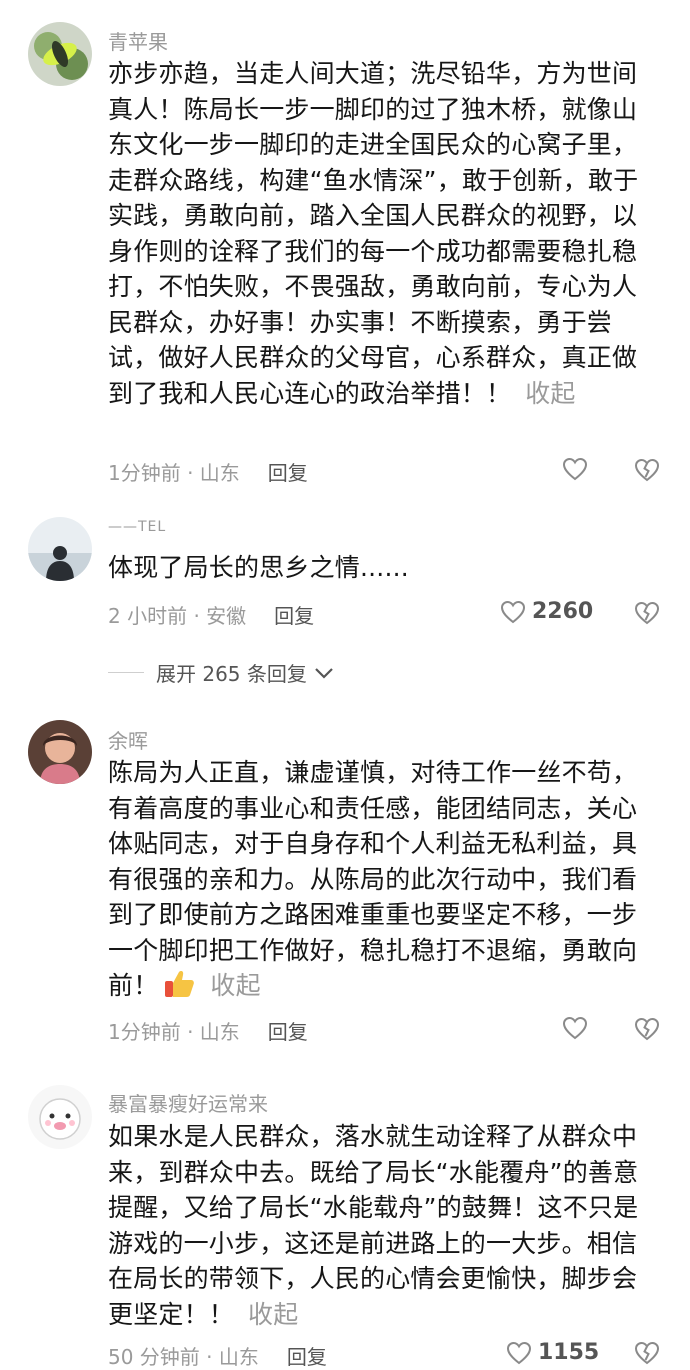 The height and width of the screenshot is (1370, 690). What do you see at coordinates (128, 739) in the screenshot?
I see `comment-username: 余晖` at bounding box center [128, 739].